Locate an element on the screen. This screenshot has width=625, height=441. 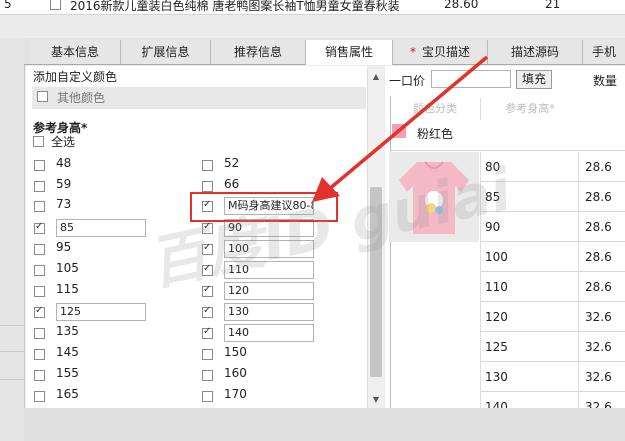
tab-description-source: 描述源码 is located at coordinates (535, 52).